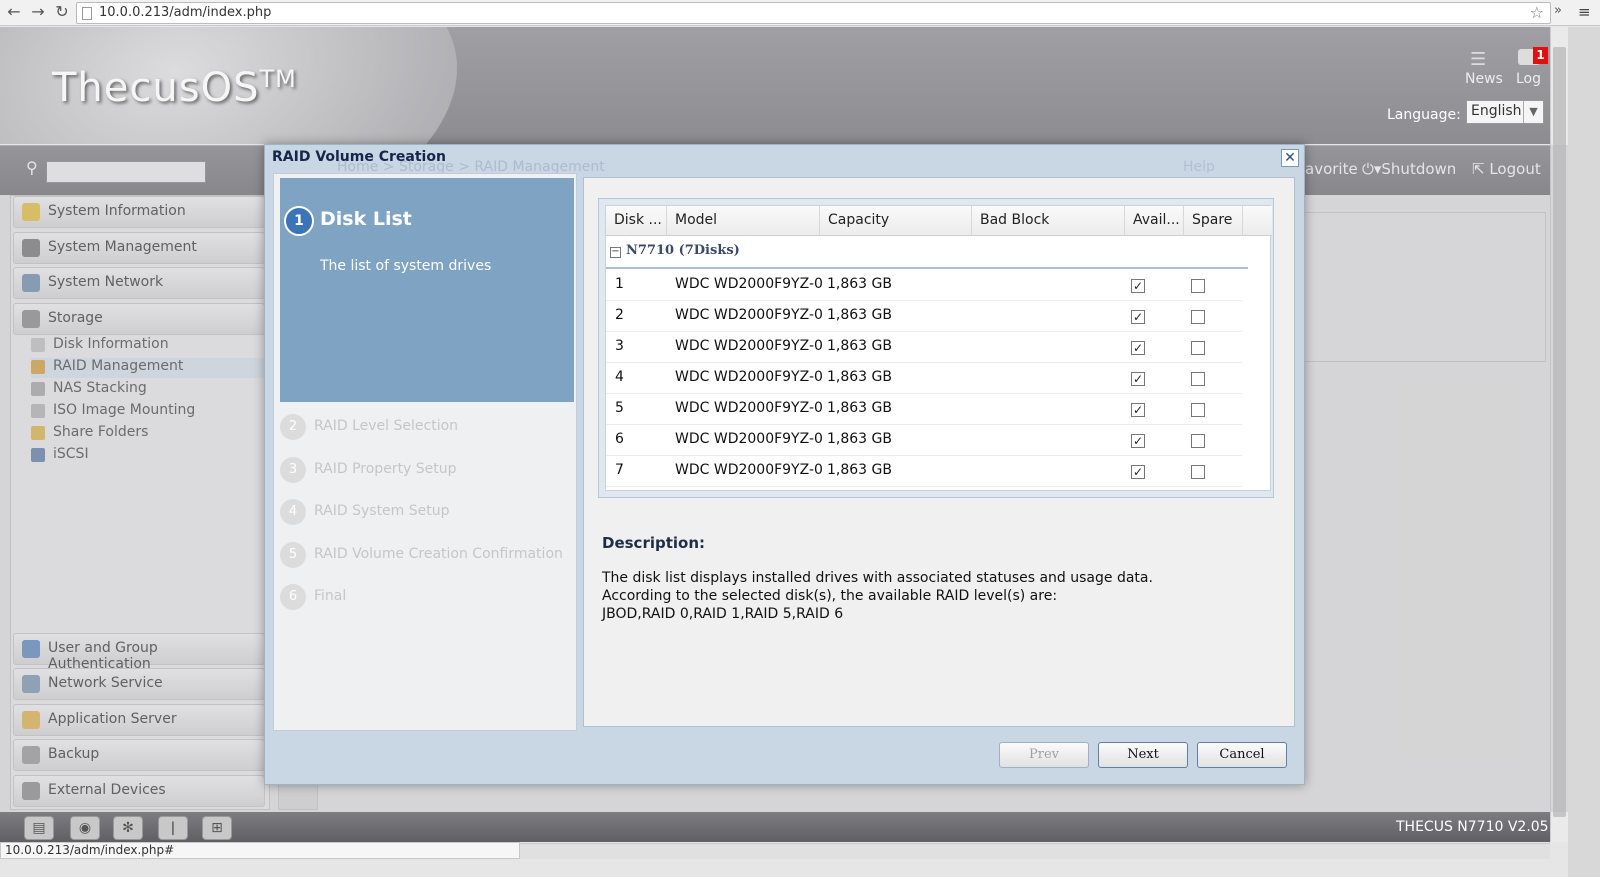 The image size is (1600, 877). Describe the element at coordinates (62, 12) in the screenshot. I see `reload-icon: ↻` at that location.